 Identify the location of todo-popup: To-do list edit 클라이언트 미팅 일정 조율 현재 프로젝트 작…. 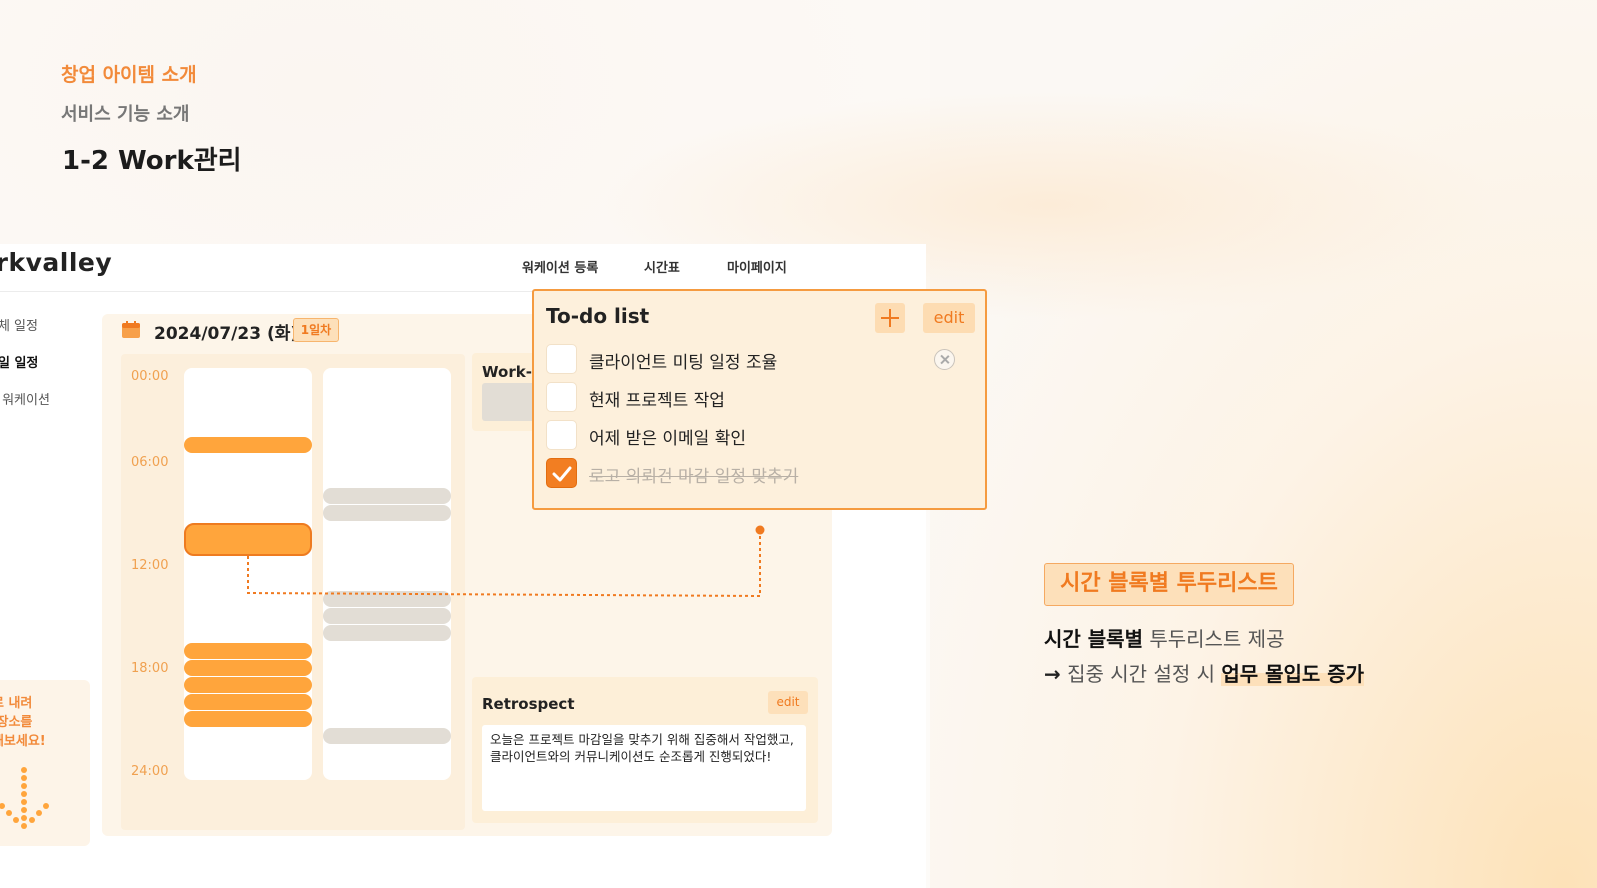
(759, 399).